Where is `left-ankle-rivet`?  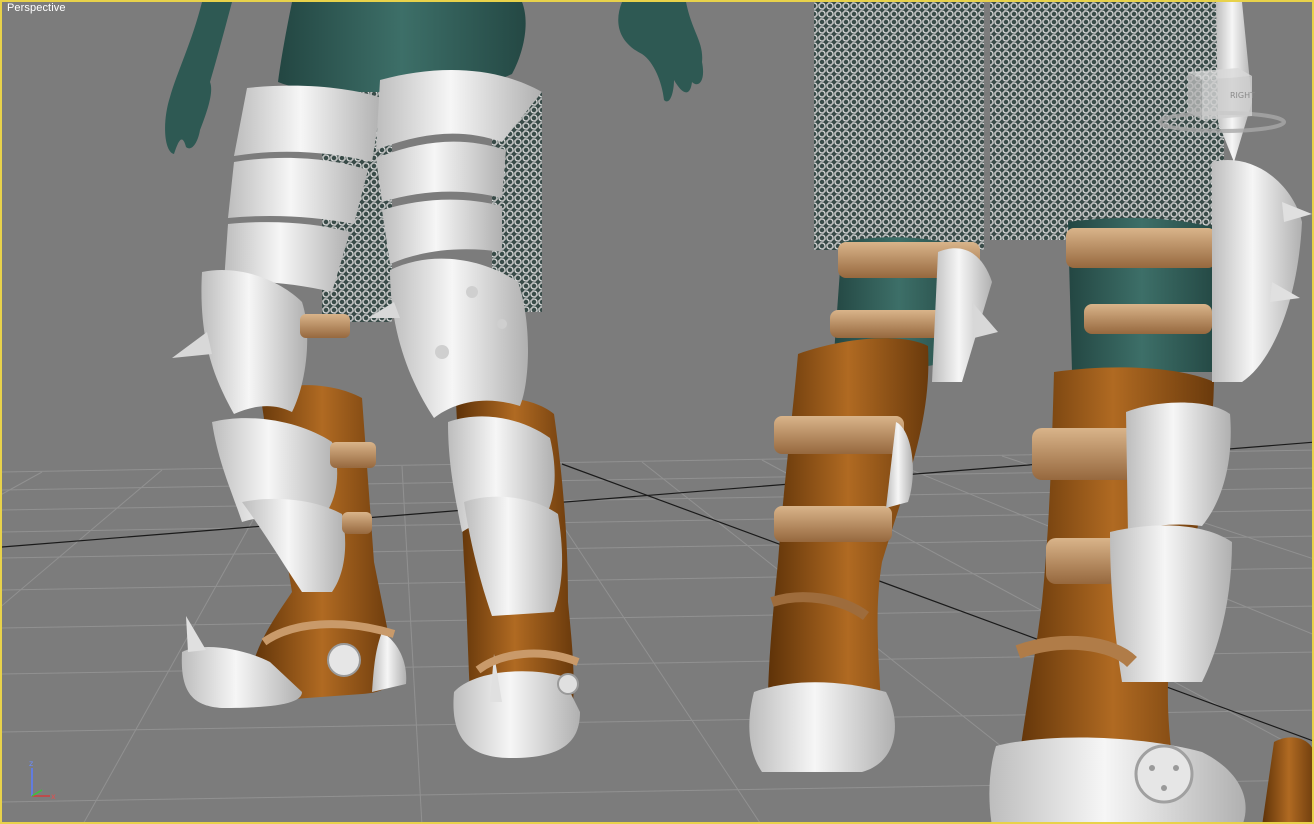
left-ankle-rivet is located at coordinates (344, 660).